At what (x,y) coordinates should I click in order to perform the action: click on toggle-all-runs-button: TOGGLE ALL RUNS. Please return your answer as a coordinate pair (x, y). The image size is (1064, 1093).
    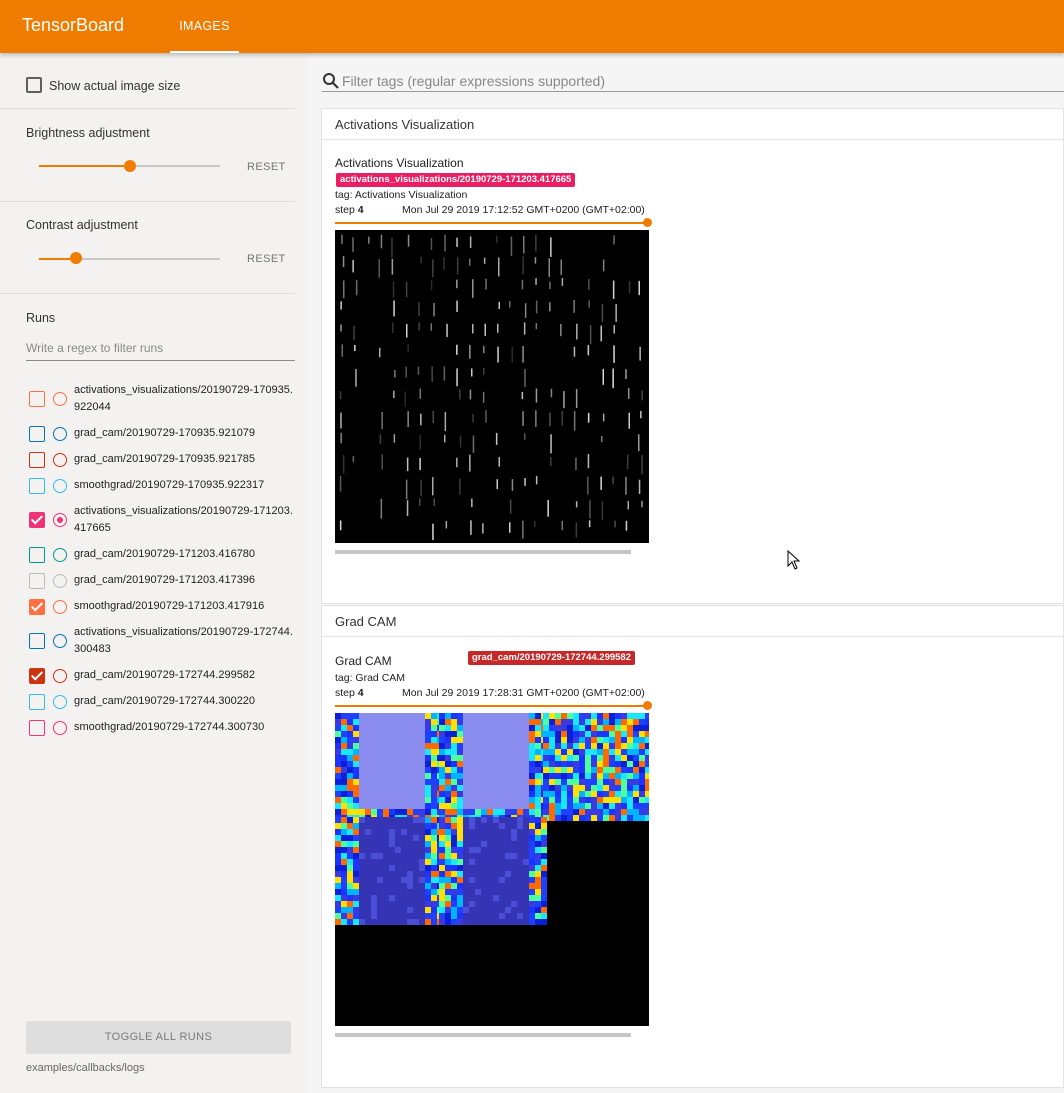
    Looking at the image, I should click on (158, 1037).